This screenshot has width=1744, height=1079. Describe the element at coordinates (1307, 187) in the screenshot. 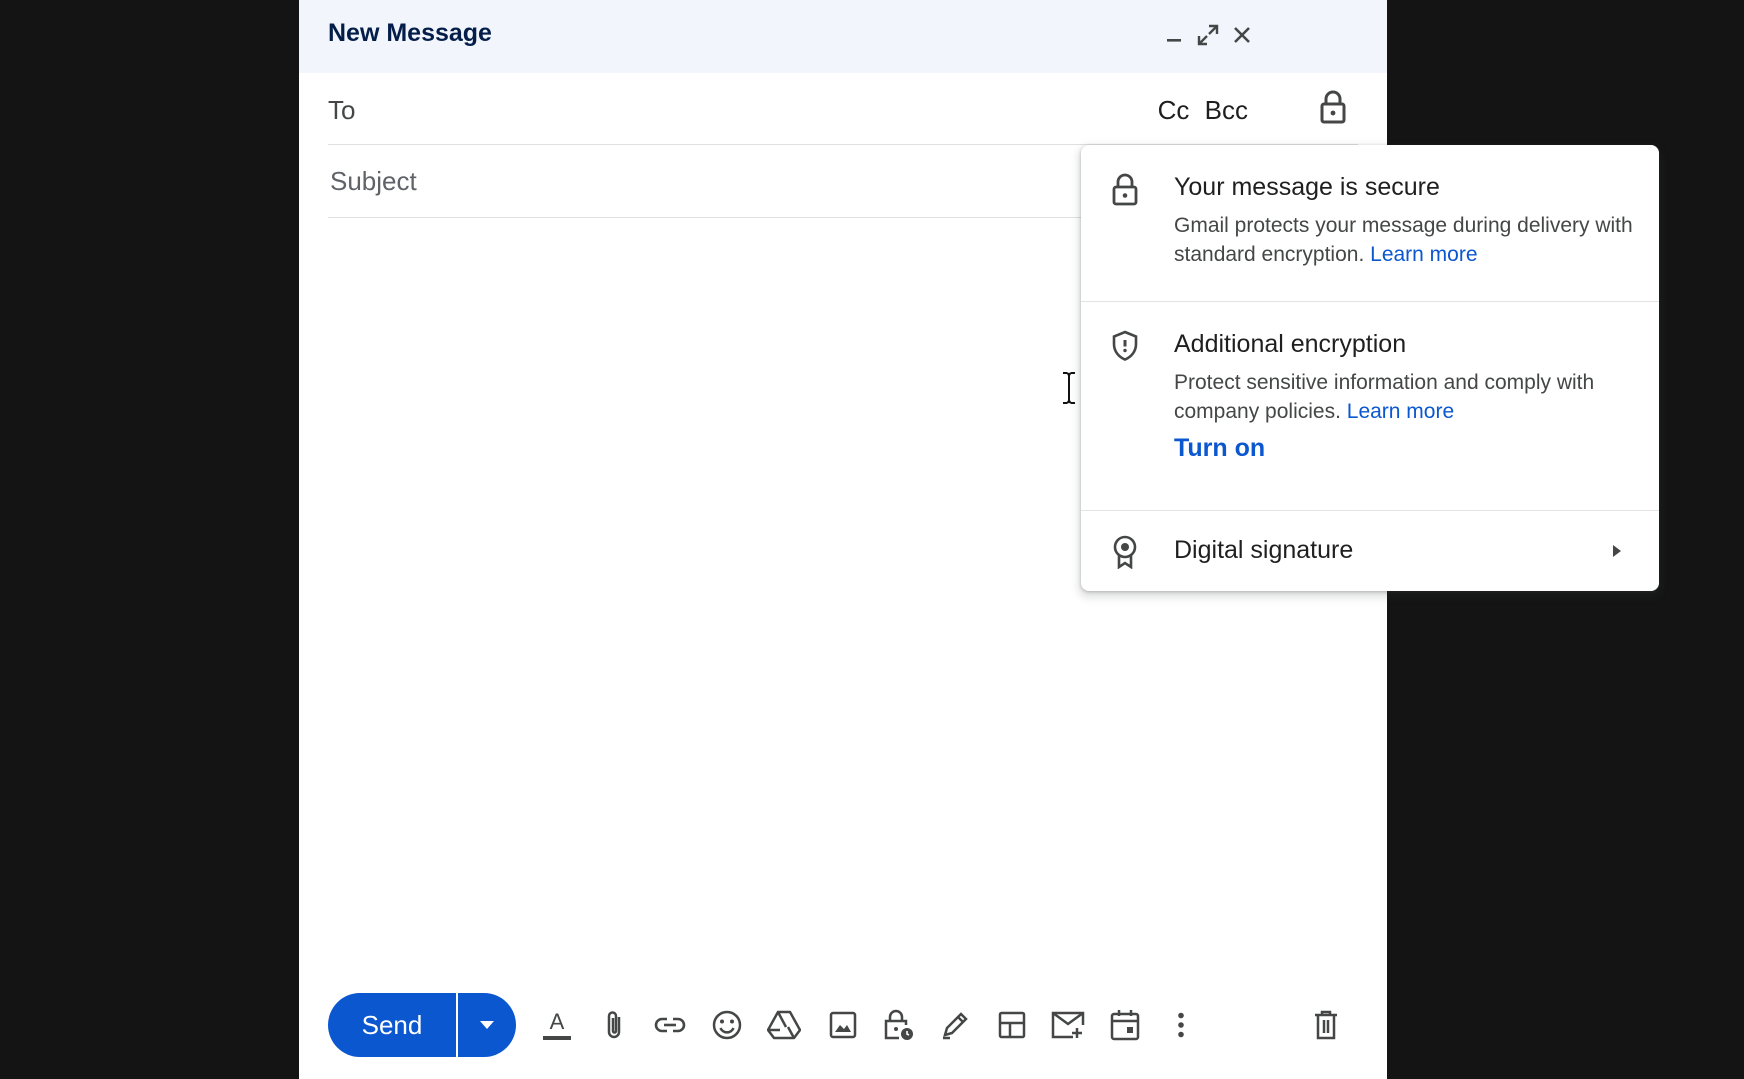

I see `secure-title: Your message is secure` at that location.